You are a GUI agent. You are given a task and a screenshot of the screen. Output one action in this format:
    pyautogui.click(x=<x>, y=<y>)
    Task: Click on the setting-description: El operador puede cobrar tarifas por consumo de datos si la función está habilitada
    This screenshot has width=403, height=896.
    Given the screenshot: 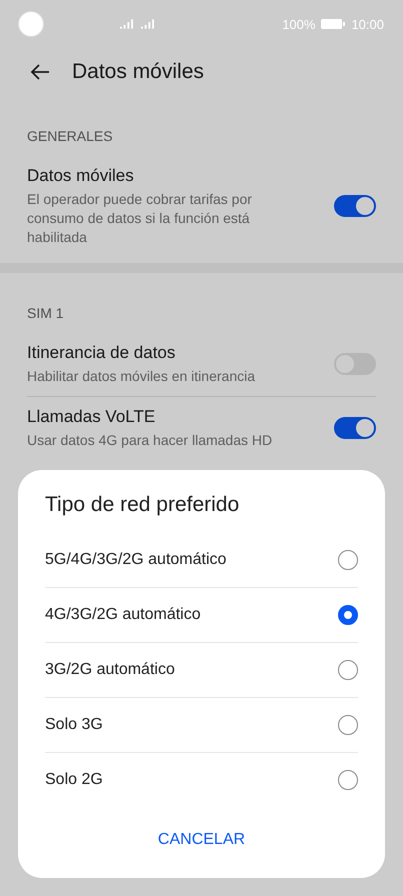 What is the action you would take?
    pyautogui.click(x=140, y=218)
    